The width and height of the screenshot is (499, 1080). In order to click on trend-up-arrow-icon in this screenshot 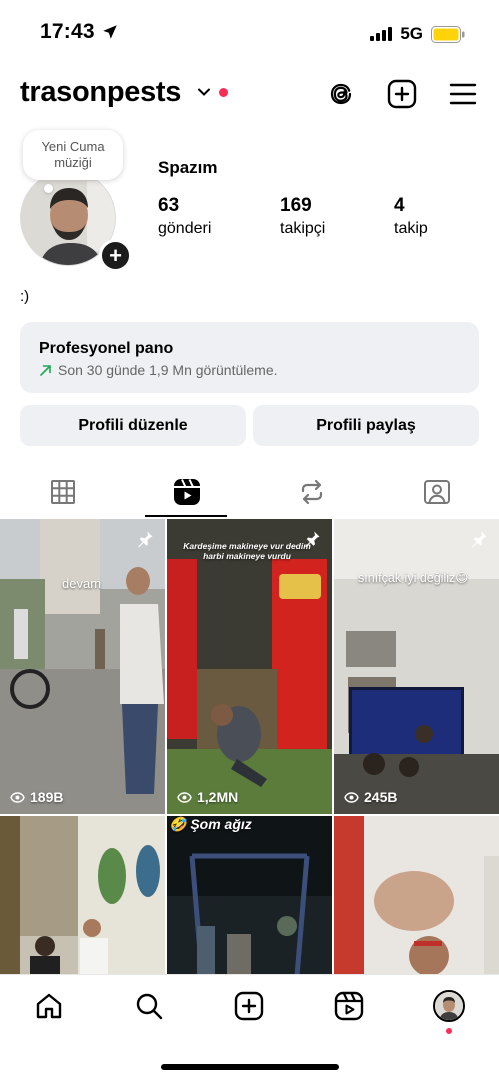, I will do `click(45, 370)`.